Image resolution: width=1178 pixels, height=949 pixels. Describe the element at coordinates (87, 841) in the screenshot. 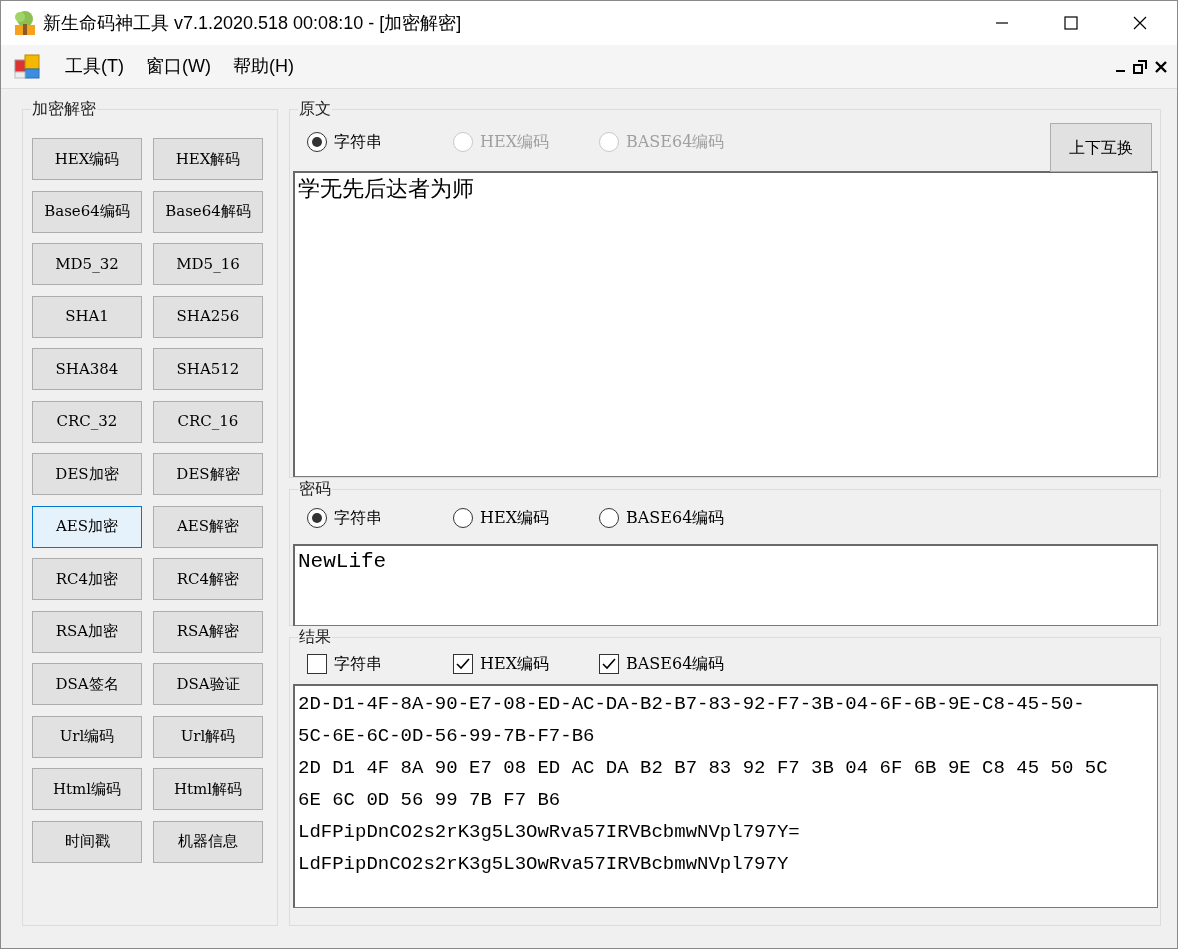

I see `tool-button: 时间戳` at that location.